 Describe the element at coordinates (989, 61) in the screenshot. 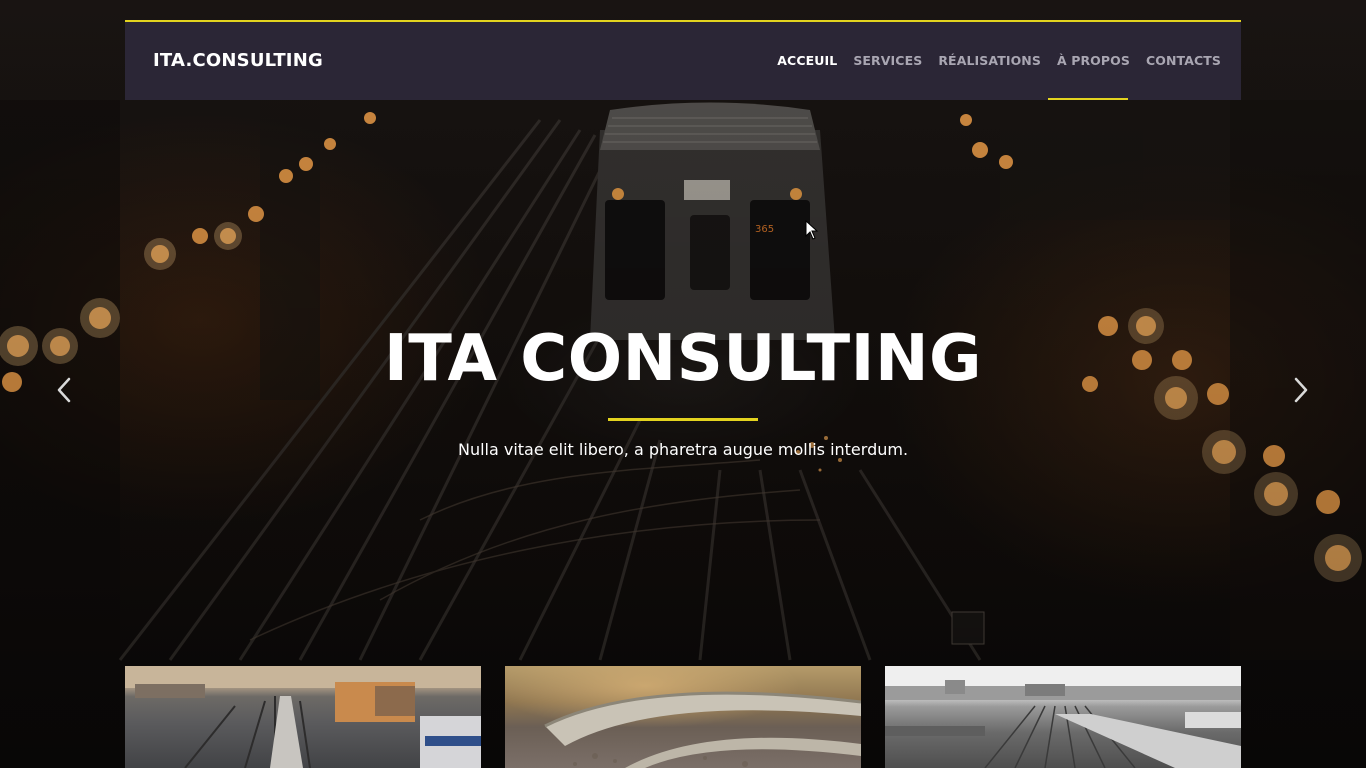

I see `nav-item-realisations: RÉALISATIONS` at that location.